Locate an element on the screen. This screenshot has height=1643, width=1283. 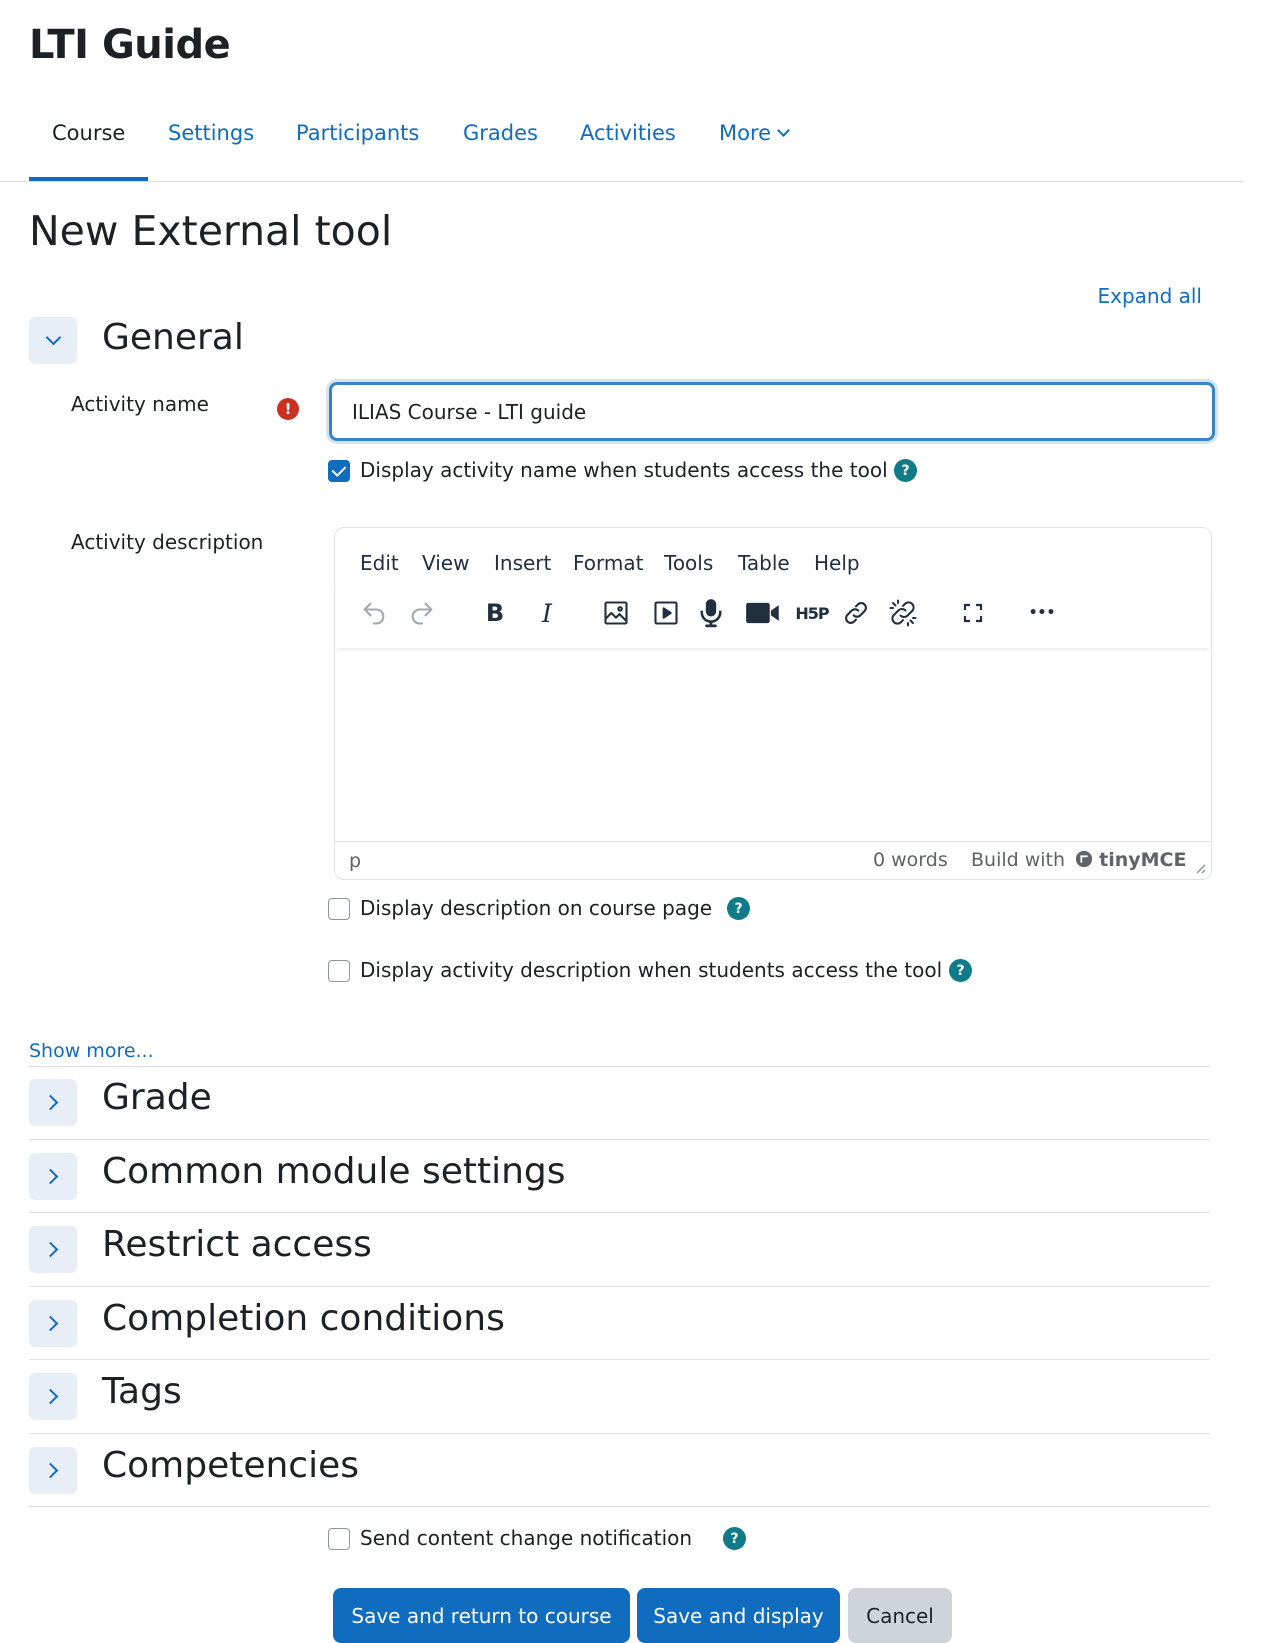
display-description-checkbox-label: Display description on course page is located at coordinates (536, 908).